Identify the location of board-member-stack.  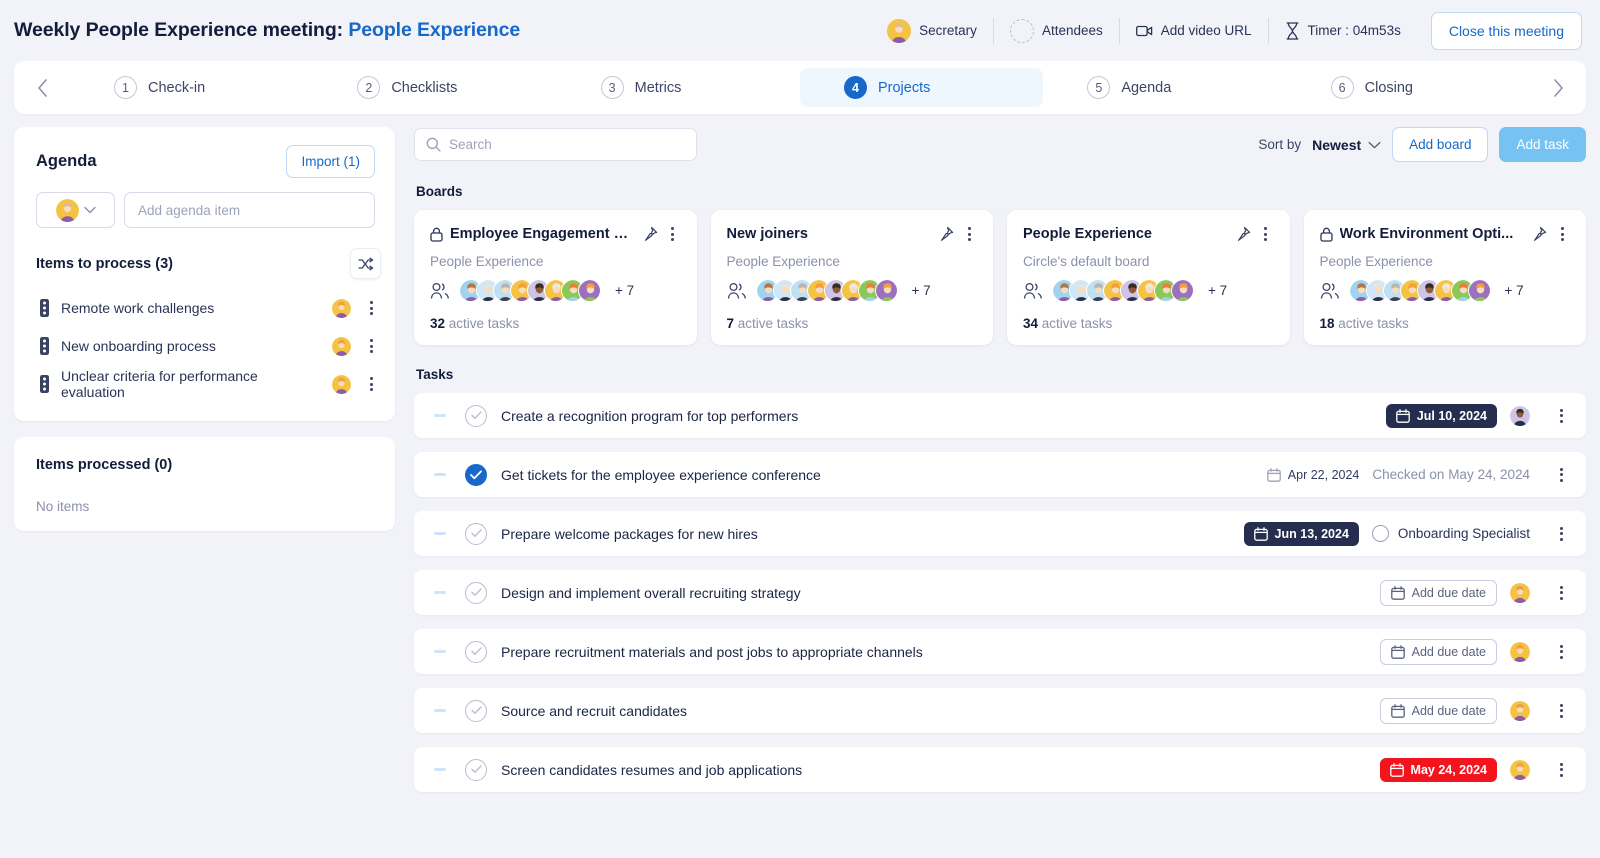
(826, 290).